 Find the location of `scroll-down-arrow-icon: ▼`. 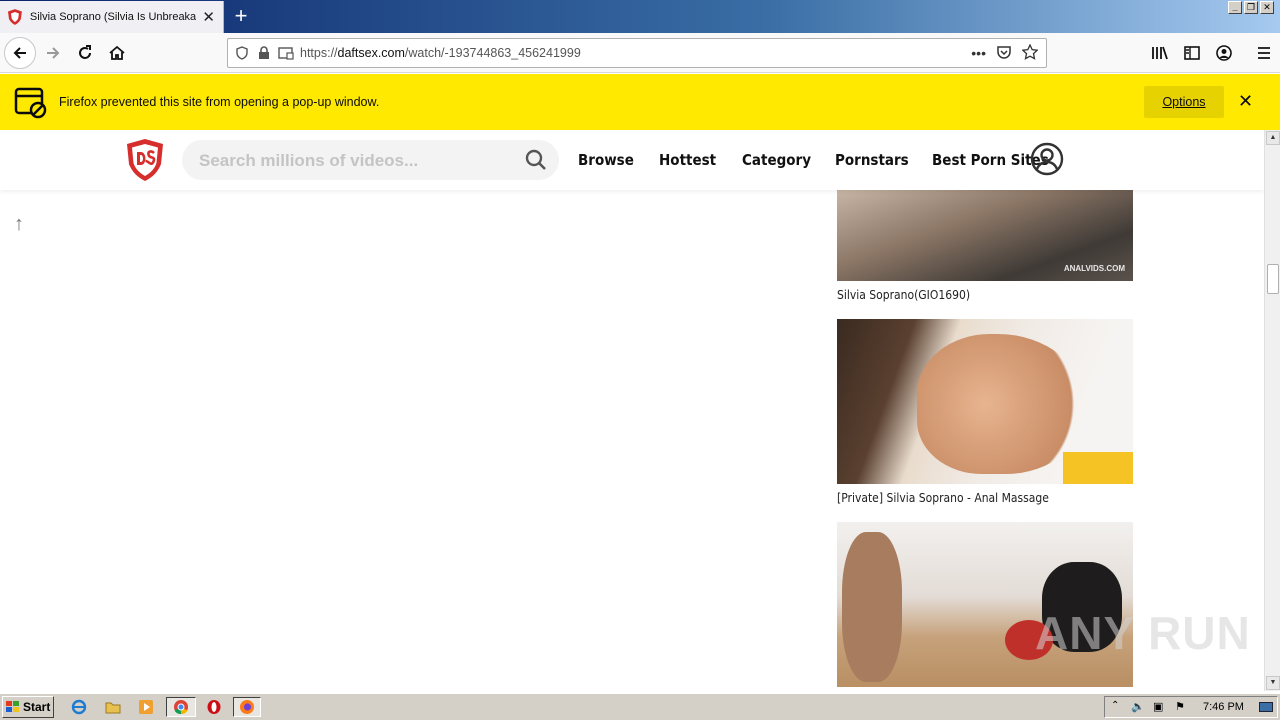

scroll-down-arrow-icon: ▼ is located at coordinates (1273, 683).